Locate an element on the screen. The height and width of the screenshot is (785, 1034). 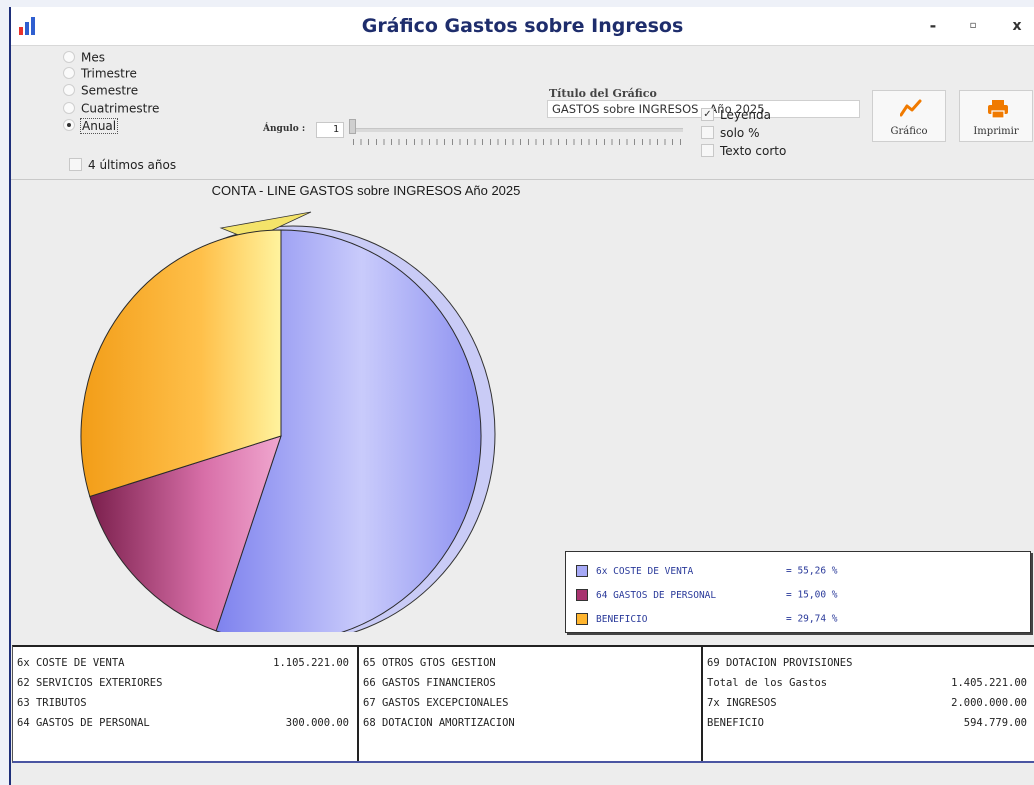
angle-slider-handle is located at coordinates (352, 126).